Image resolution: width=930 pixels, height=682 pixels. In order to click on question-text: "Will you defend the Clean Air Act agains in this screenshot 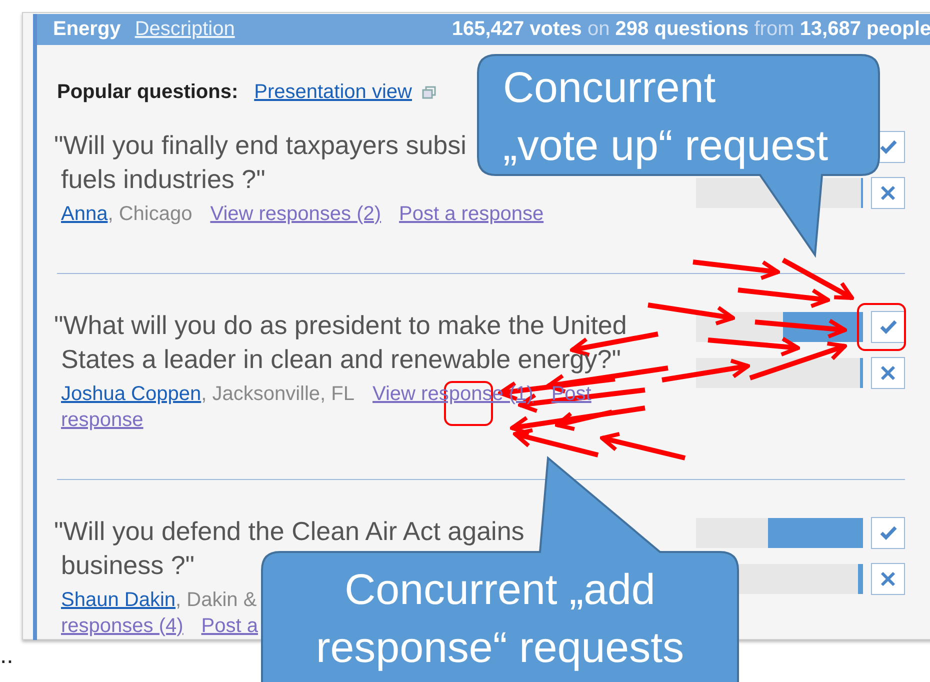, I will do `click(289, 531)`.